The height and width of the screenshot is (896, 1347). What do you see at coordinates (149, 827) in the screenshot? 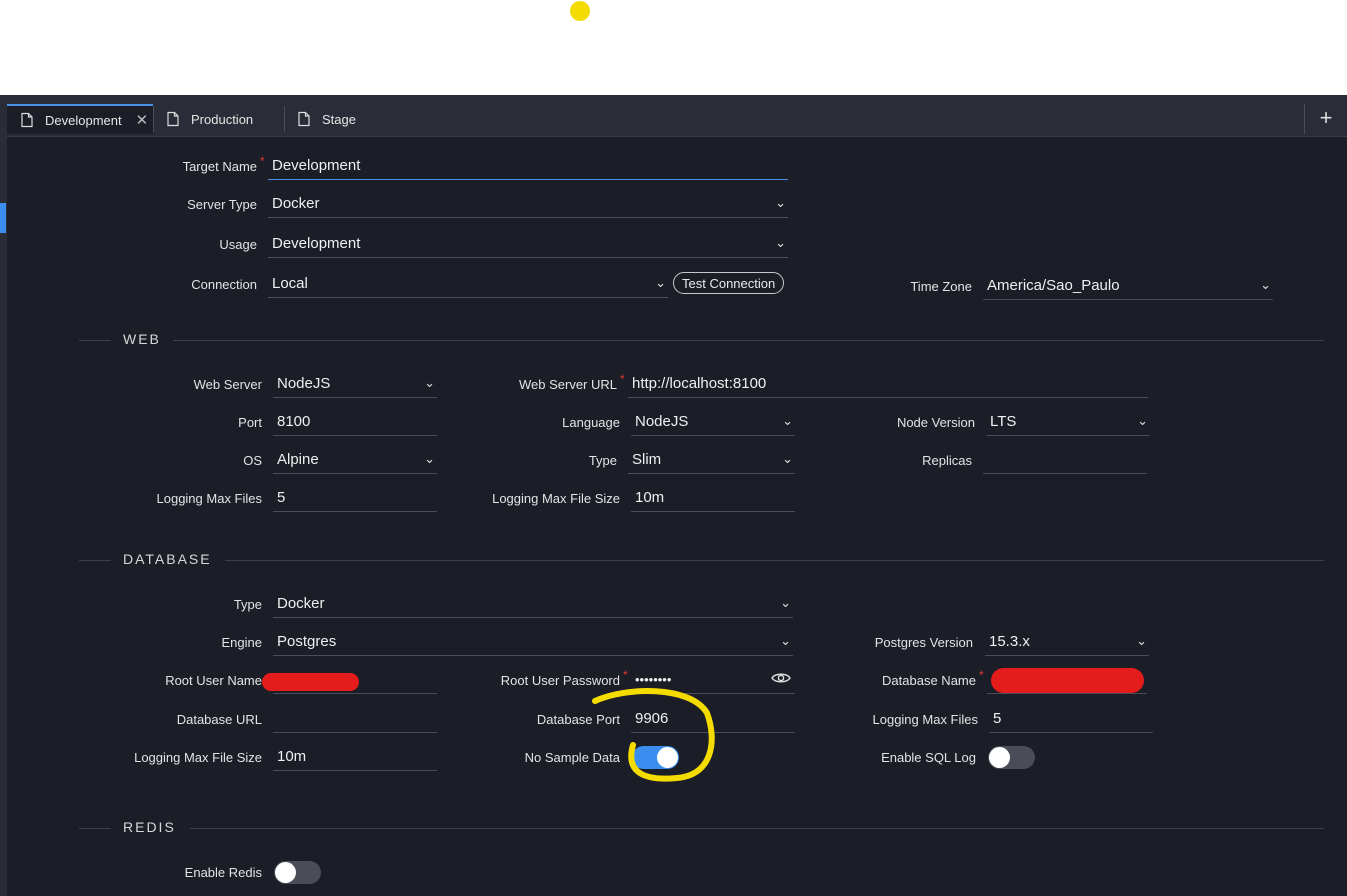
I see `redis-section-title: REDIS` at bounding box center [149, 827].